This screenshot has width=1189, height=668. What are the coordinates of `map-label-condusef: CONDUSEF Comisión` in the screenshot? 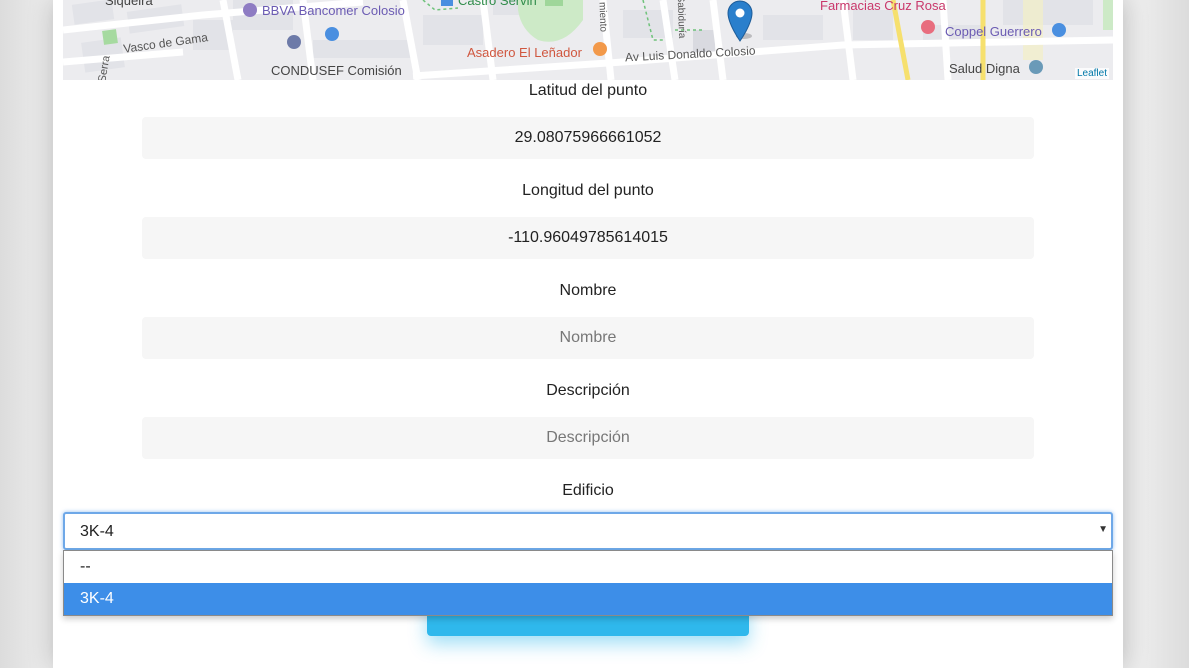 It's located at (336, 70).